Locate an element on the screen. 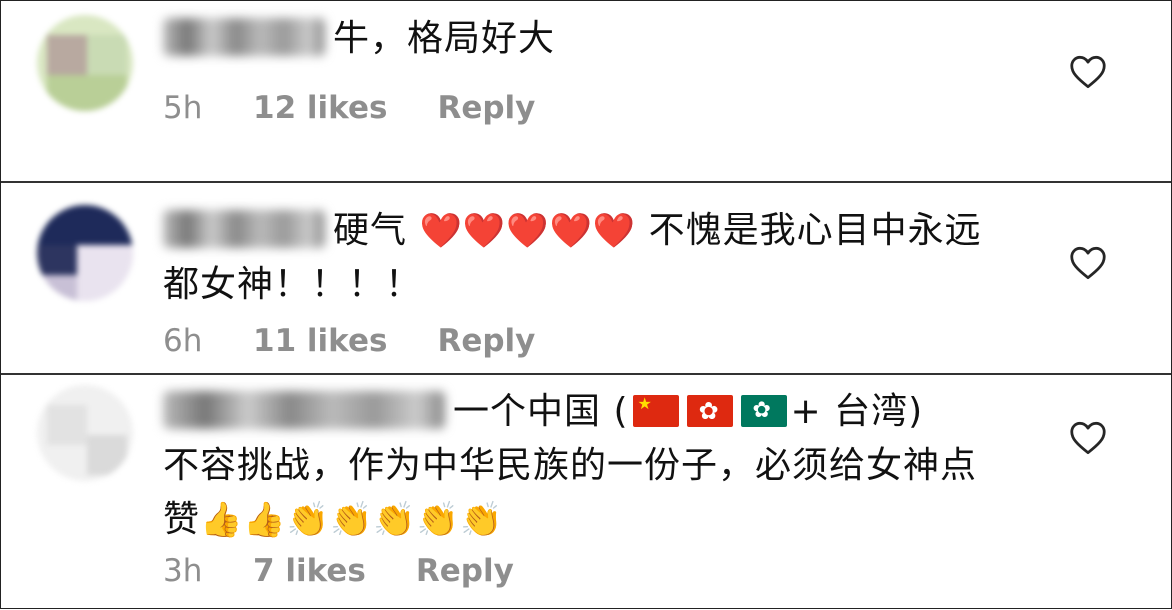  china-flag-icon is located at coordinates (655, 411).